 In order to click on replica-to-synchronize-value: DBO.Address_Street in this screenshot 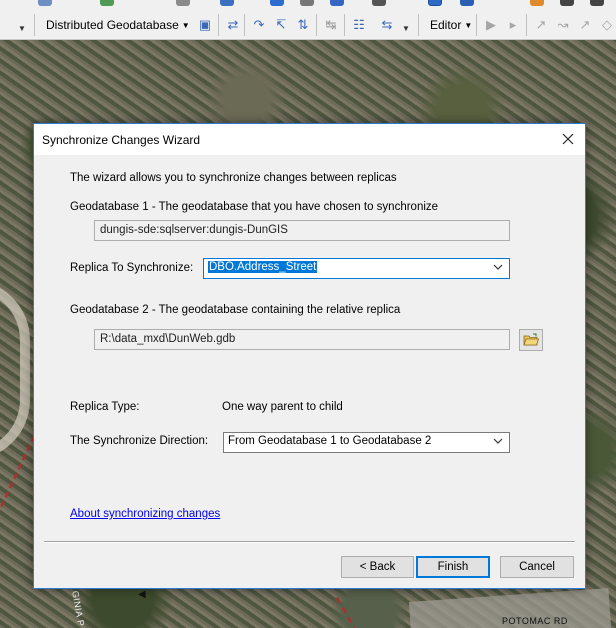, I will do `click(263, 267)`.